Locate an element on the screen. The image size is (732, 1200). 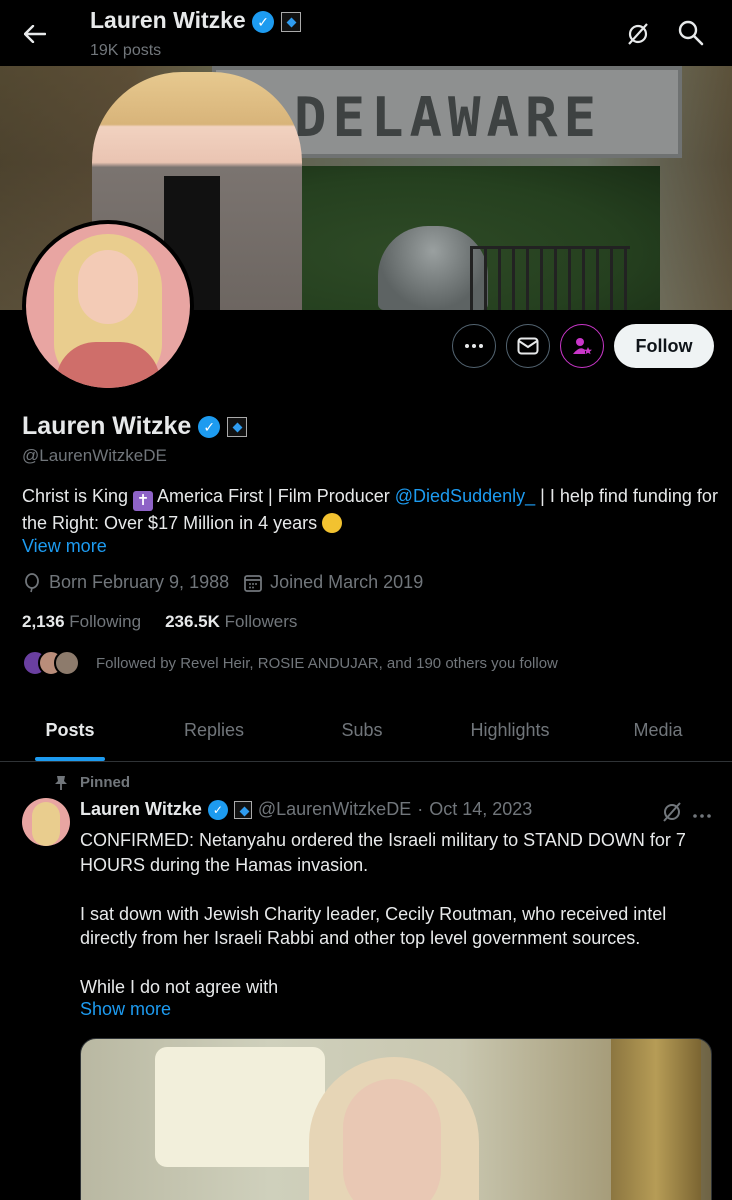
profile-tabs: Posts Replies Subs Highlights Media is located at coordinates (366, 731).